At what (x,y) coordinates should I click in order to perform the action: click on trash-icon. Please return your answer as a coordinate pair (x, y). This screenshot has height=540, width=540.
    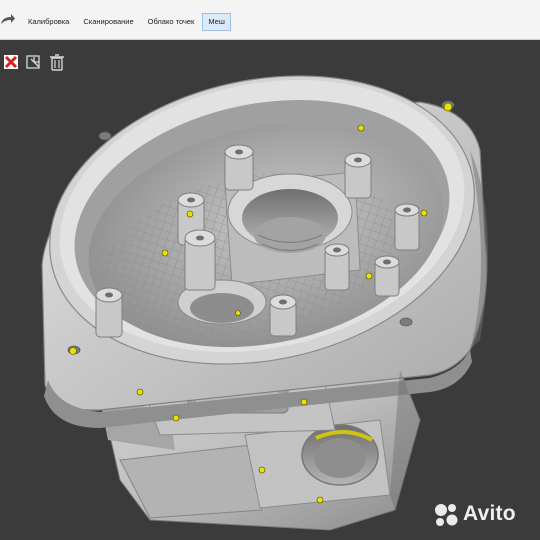
    Looking at the image, I should click on (57, 62).